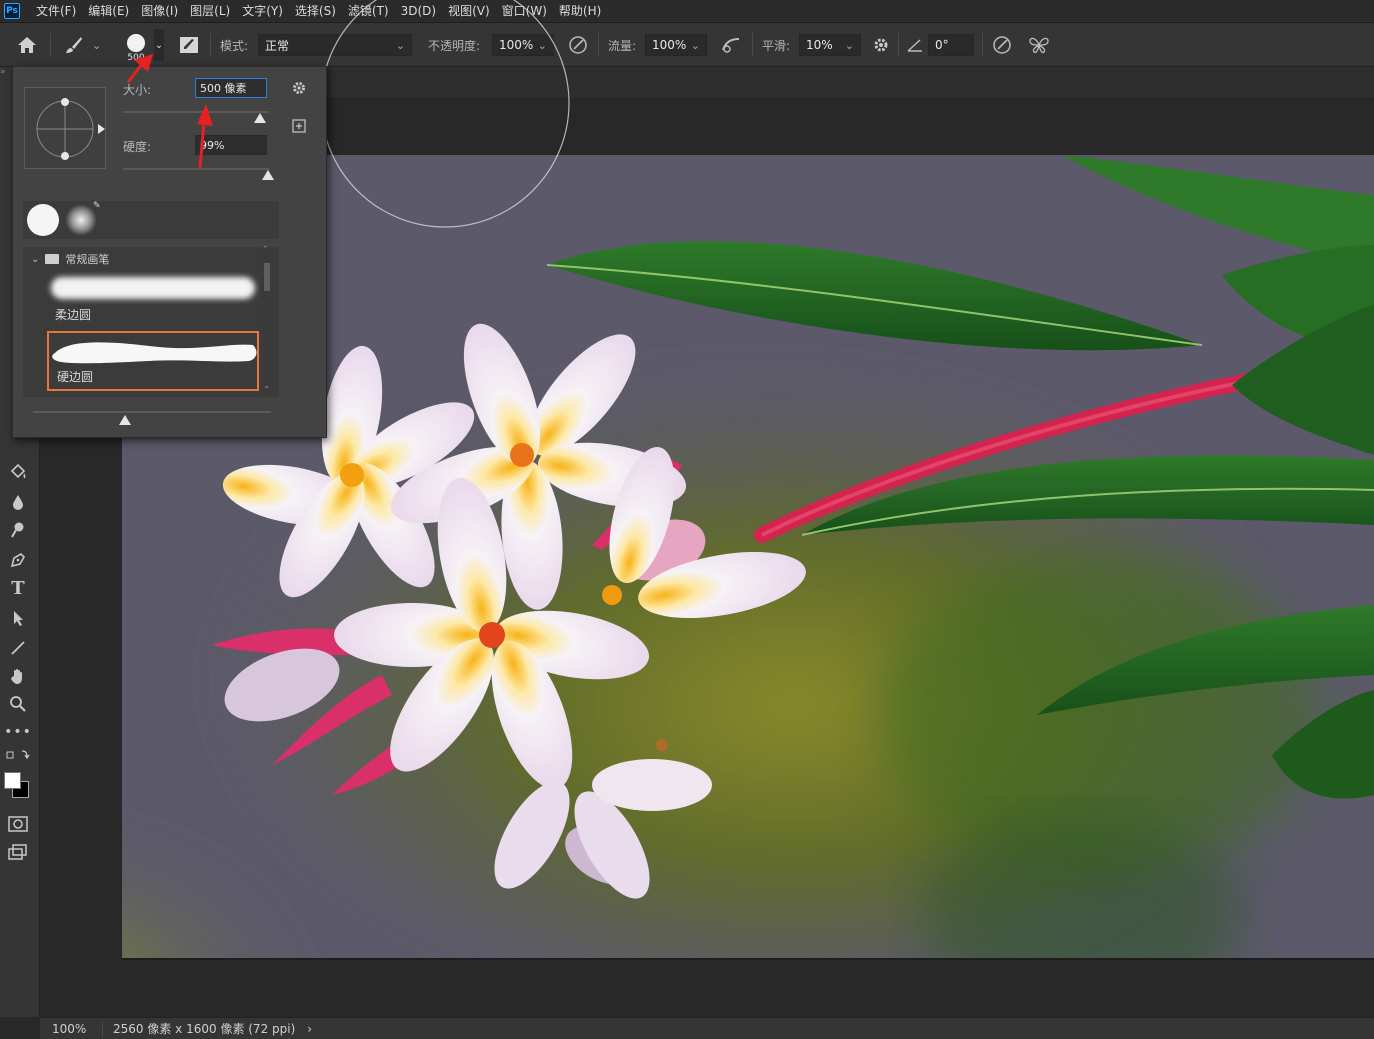  I want to click on brush-angle-preview, so click(65, 128).